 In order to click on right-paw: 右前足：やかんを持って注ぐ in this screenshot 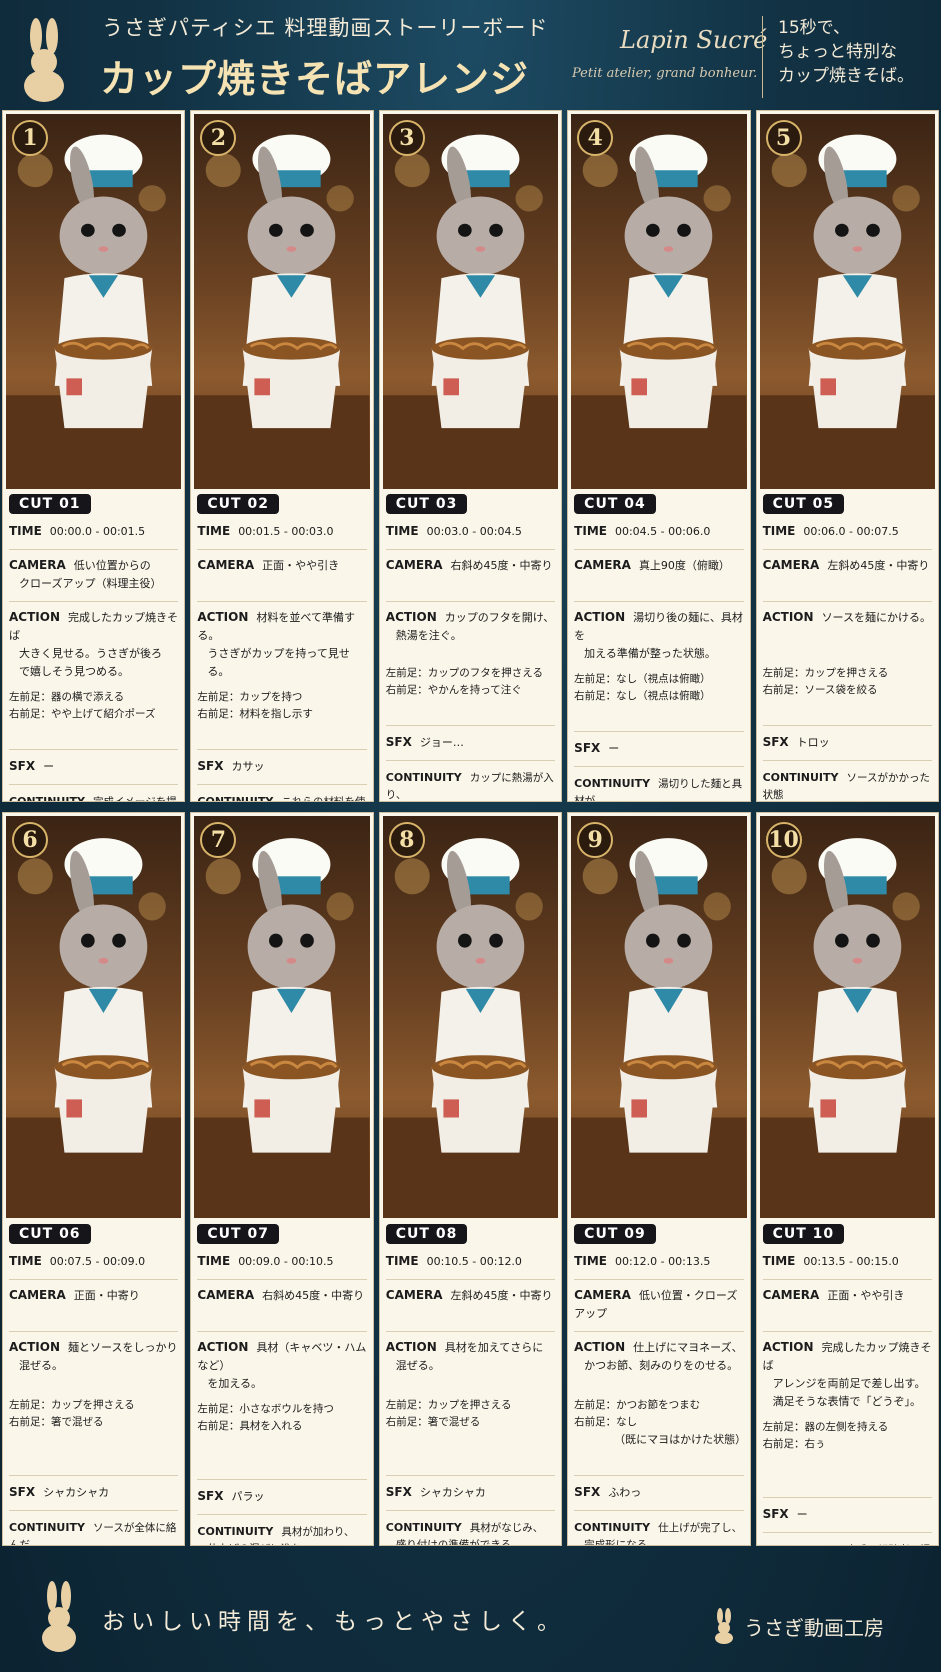, I will do `click(453, 690)`.